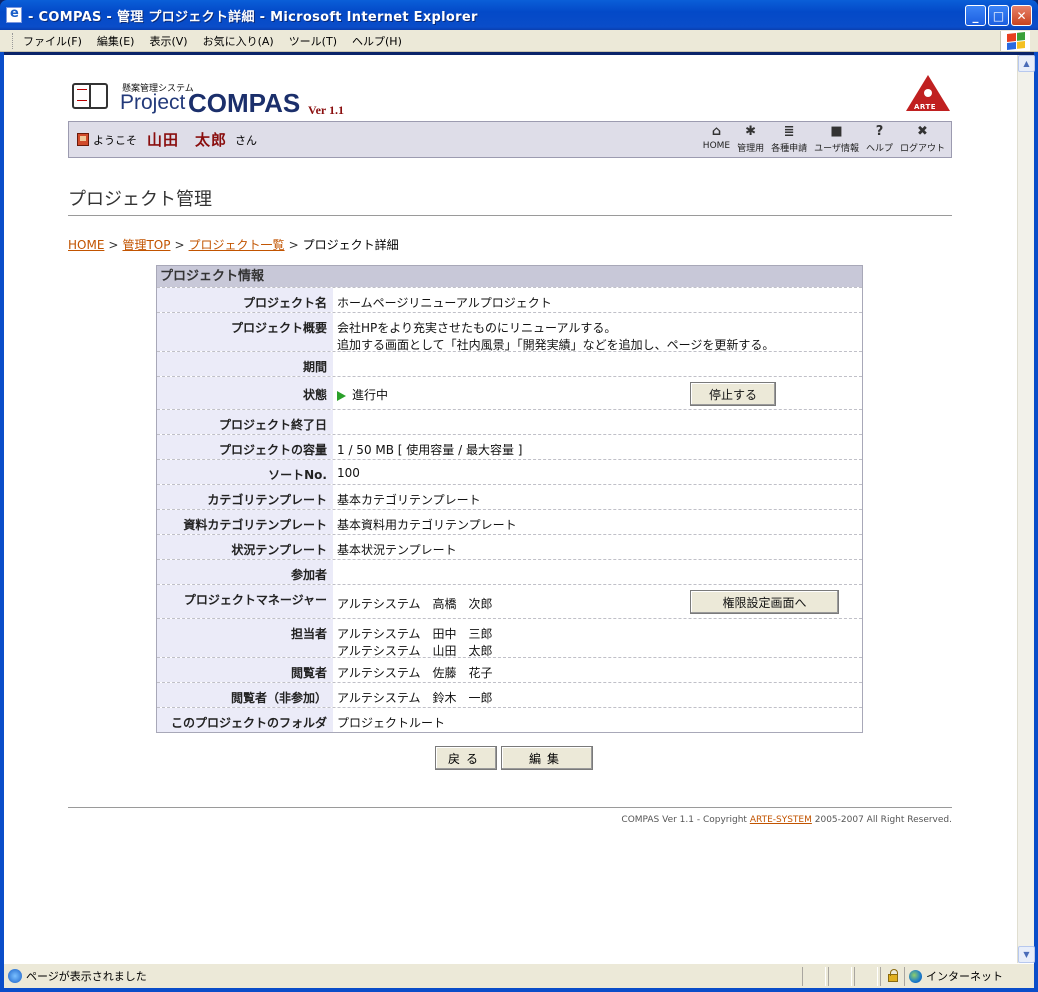 This screenshot has width=1038, height=992. I want to click on project-compas-logo: 懸案管理システム Project COMPAS Ver 1.1, so click(228, 97).